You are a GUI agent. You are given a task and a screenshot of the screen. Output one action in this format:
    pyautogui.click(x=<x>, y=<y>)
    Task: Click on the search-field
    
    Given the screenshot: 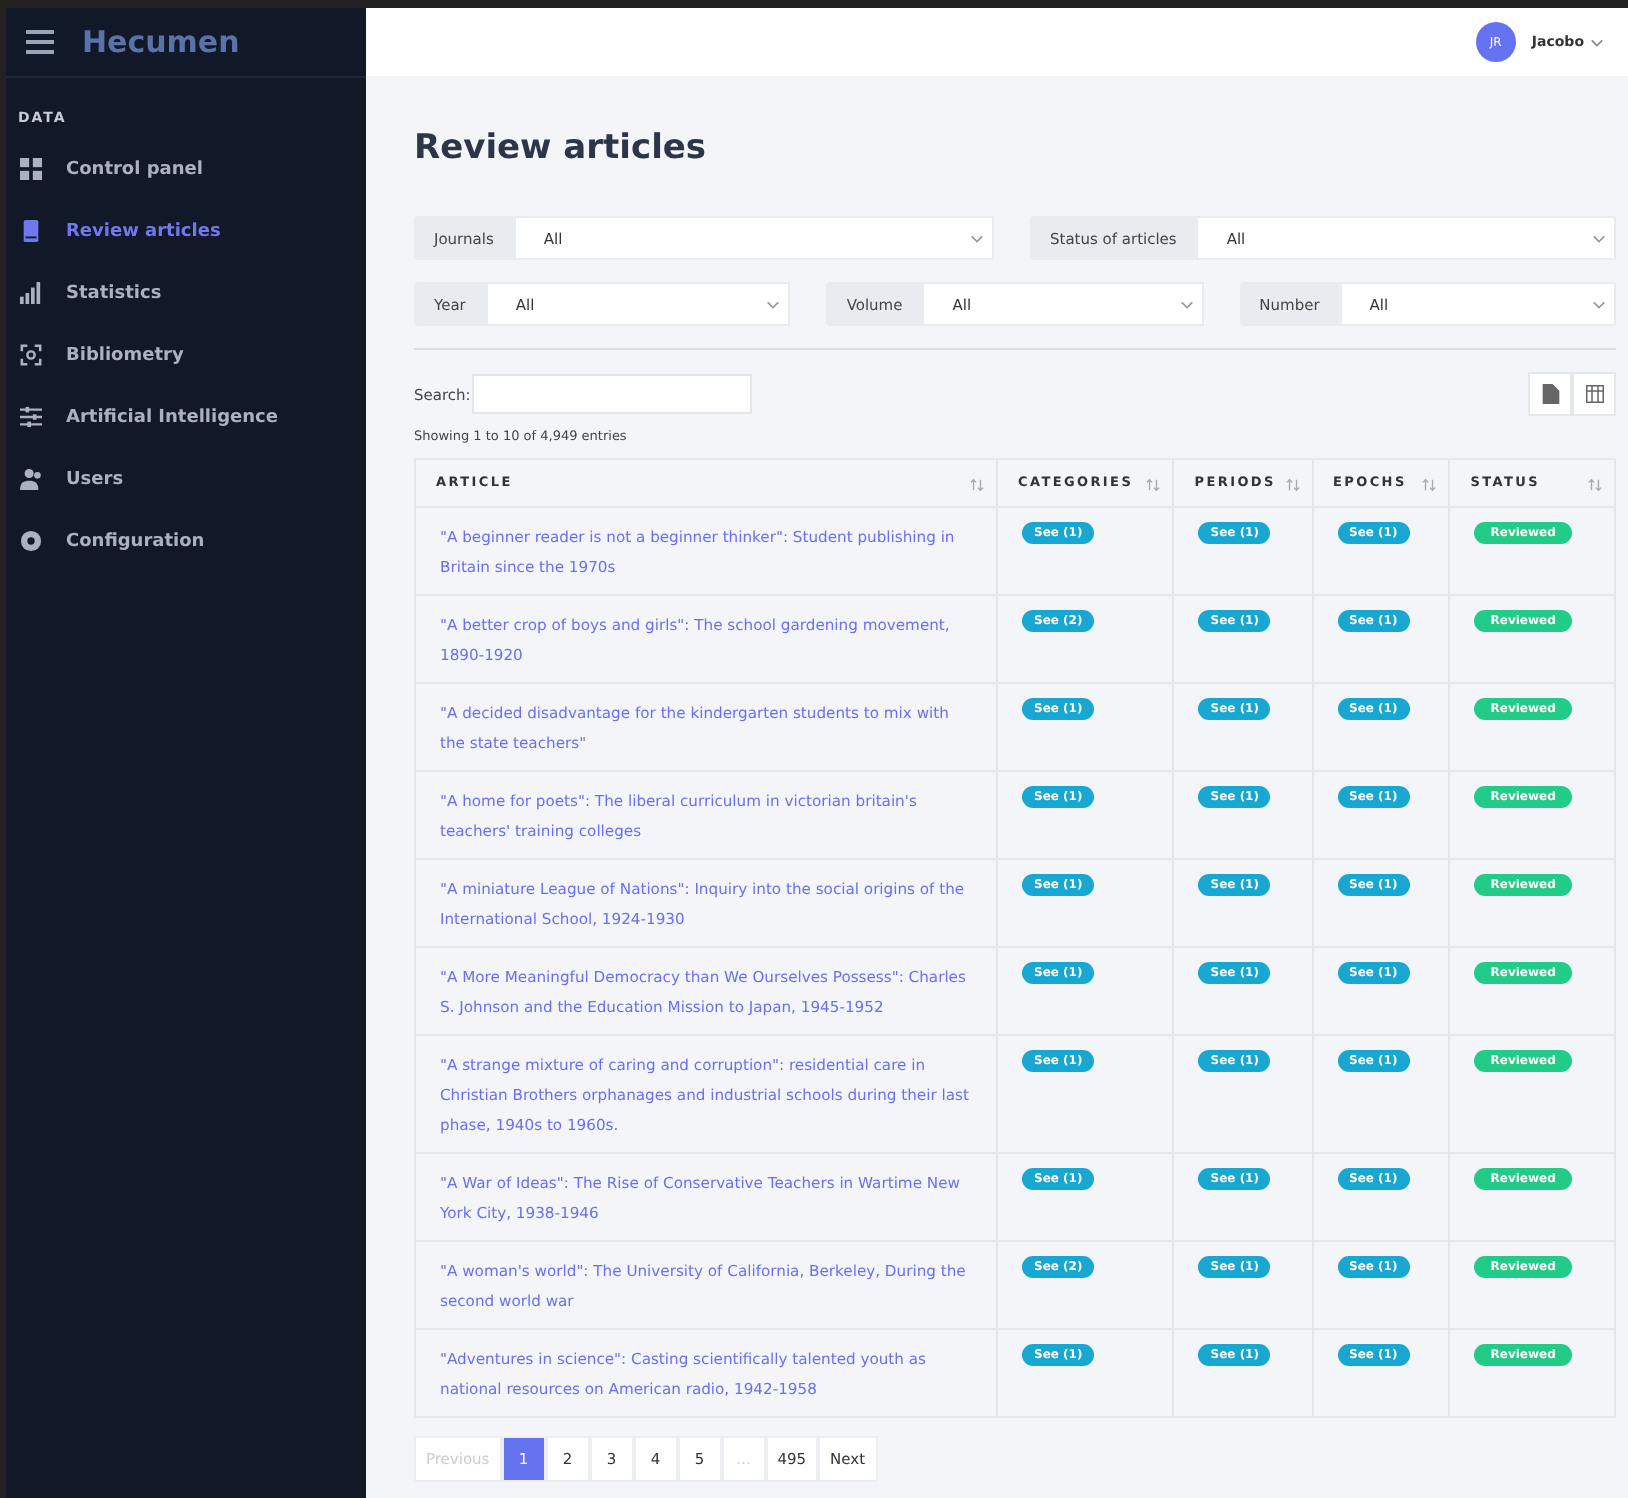 What is the action you would take?
    pyautogui.click(x=612, y=394)
    